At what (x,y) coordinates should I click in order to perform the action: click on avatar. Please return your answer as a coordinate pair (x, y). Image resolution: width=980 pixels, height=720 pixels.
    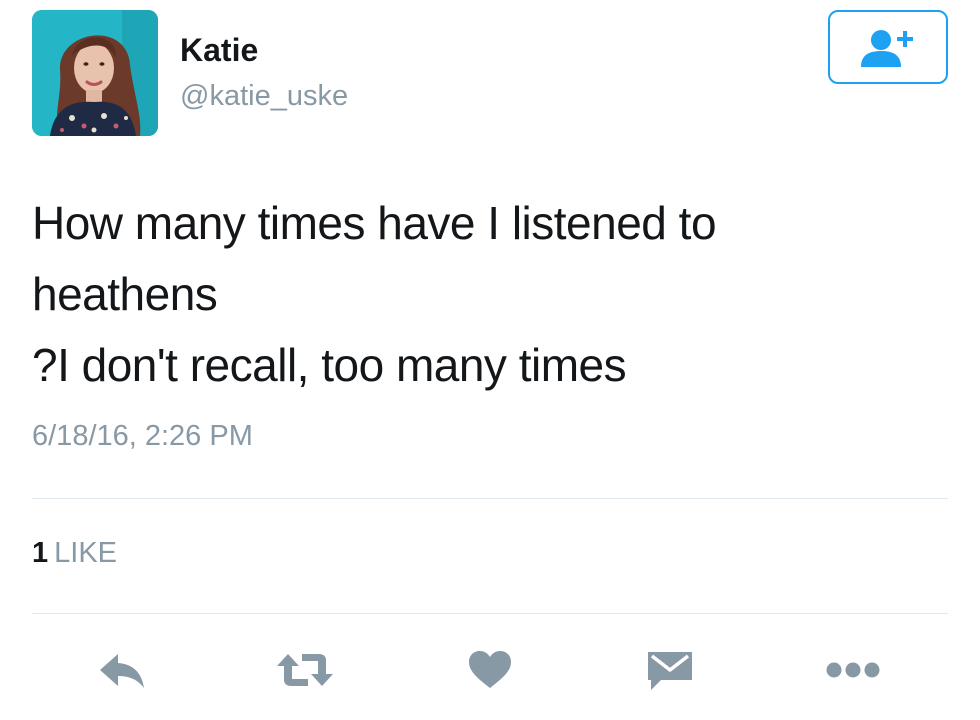
    Looking at the image, I should click on (95, 73).